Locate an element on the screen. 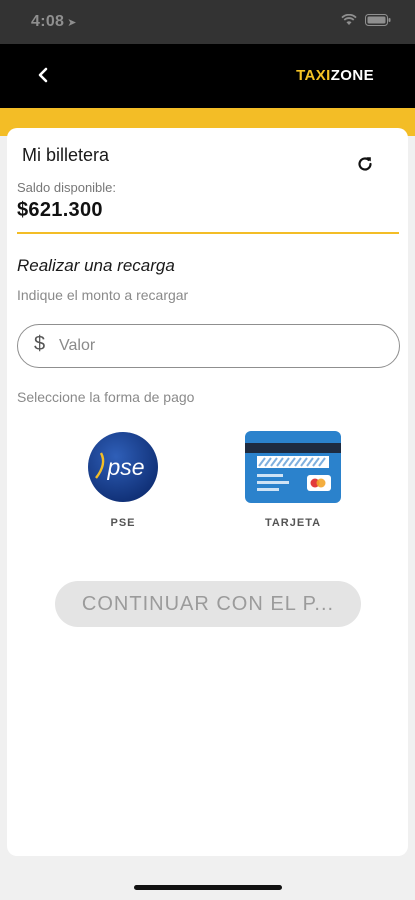  status-time: 4:08 ➤ is located at coordinates (54, 21).